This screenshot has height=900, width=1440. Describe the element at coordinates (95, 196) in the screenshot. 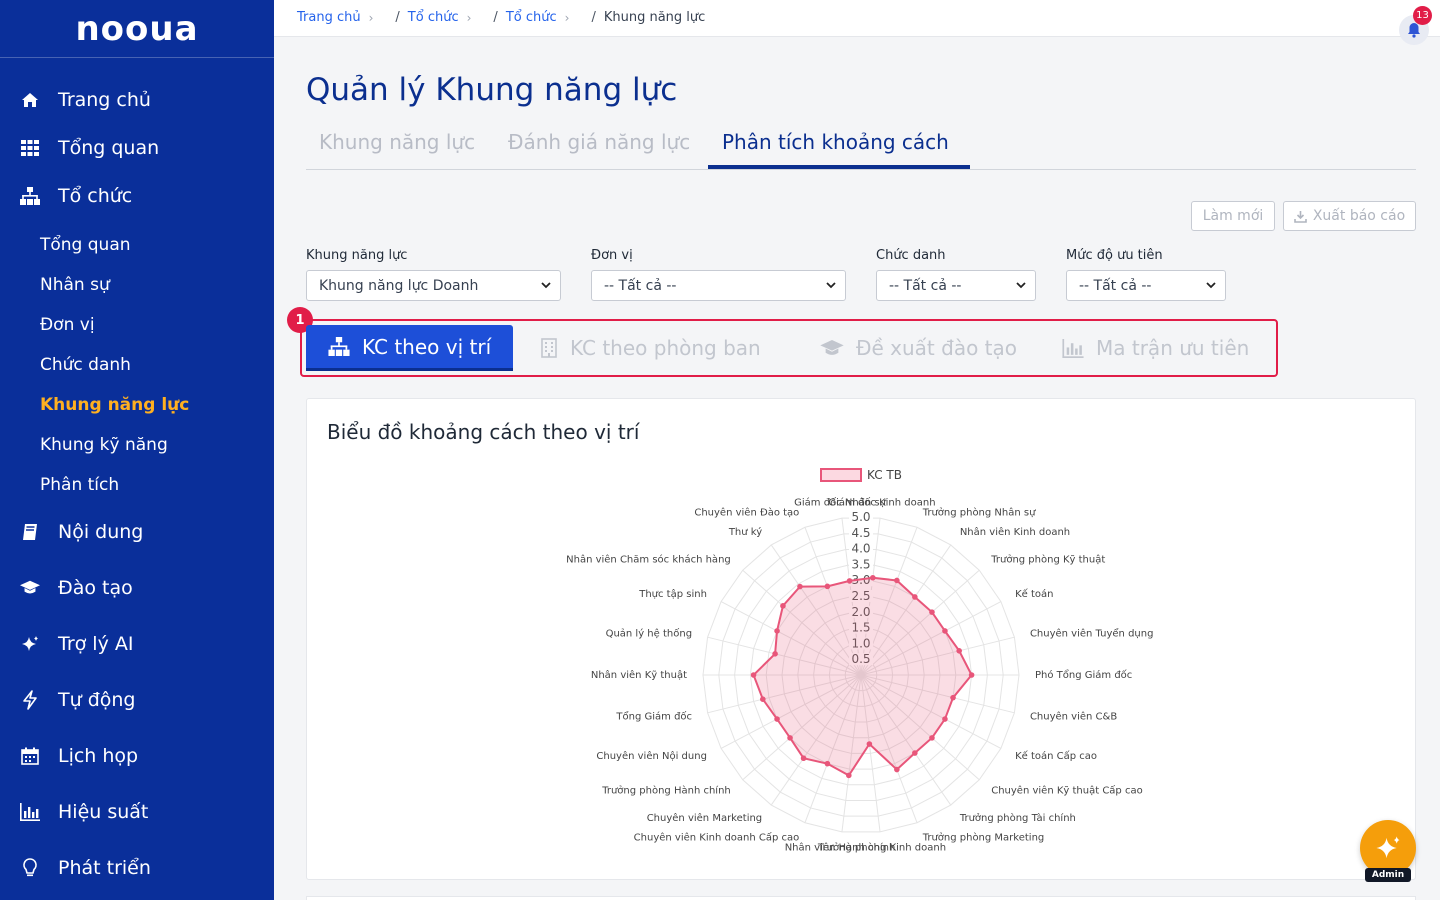

I see `sidebar-item-label: Tổ chức` at that location.